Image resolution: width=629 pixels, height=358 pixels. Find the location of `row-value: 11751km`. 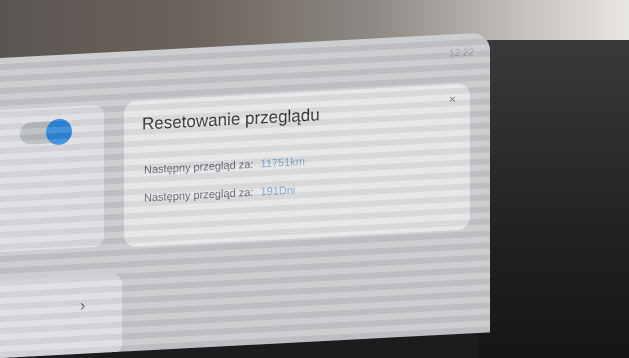

row-value: 11751km is located at coordinates (282, 163).